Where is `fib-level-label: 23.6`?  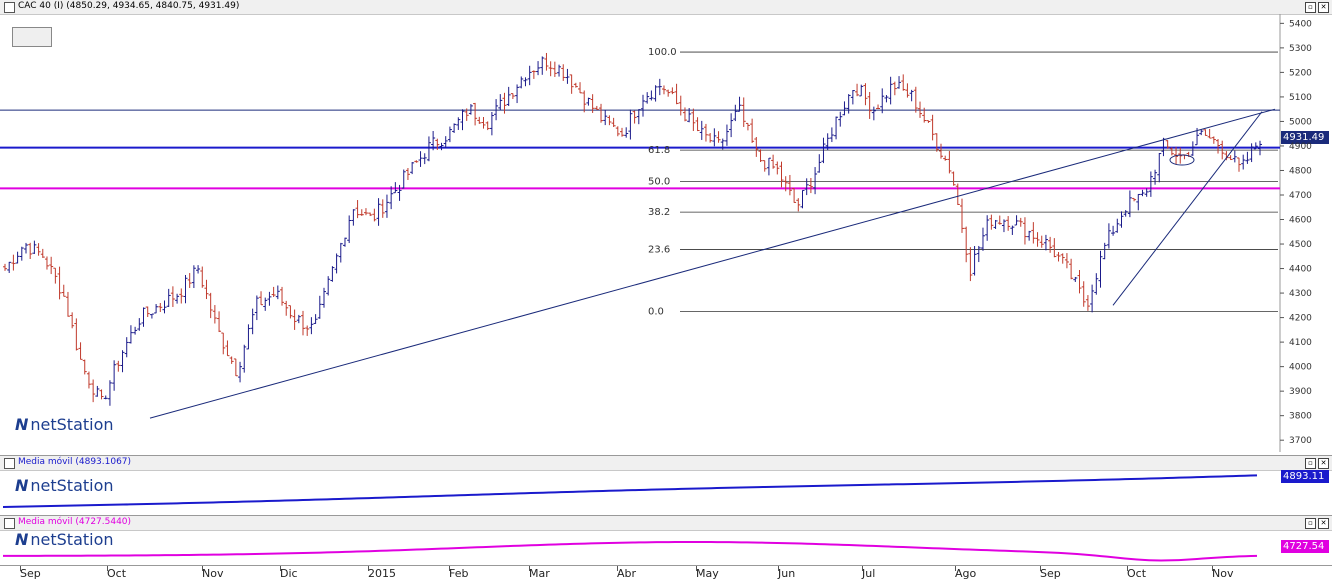 fib-level-label: 23.6 is located at coordinates (659, 249).